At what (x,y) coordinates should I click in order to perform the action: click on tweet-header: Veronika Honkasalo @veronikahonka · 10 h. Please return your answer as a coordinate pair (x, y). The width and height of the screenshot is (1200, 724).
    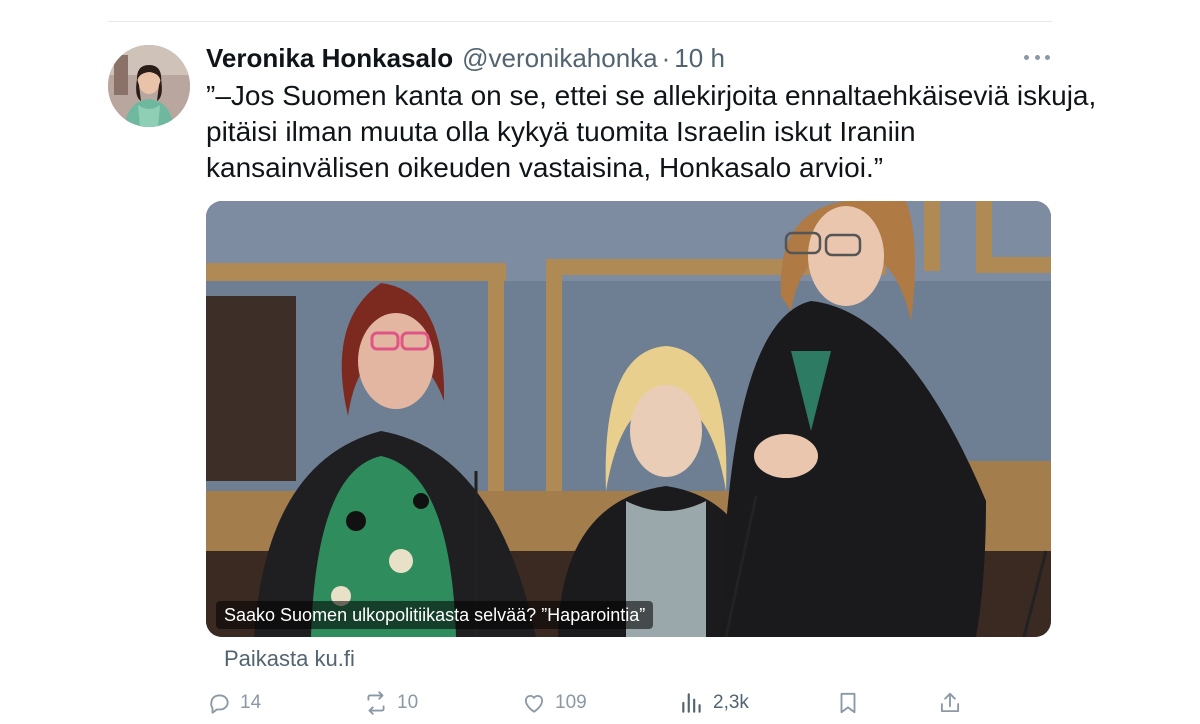
    Looking at the image, I should click on (465, 58).